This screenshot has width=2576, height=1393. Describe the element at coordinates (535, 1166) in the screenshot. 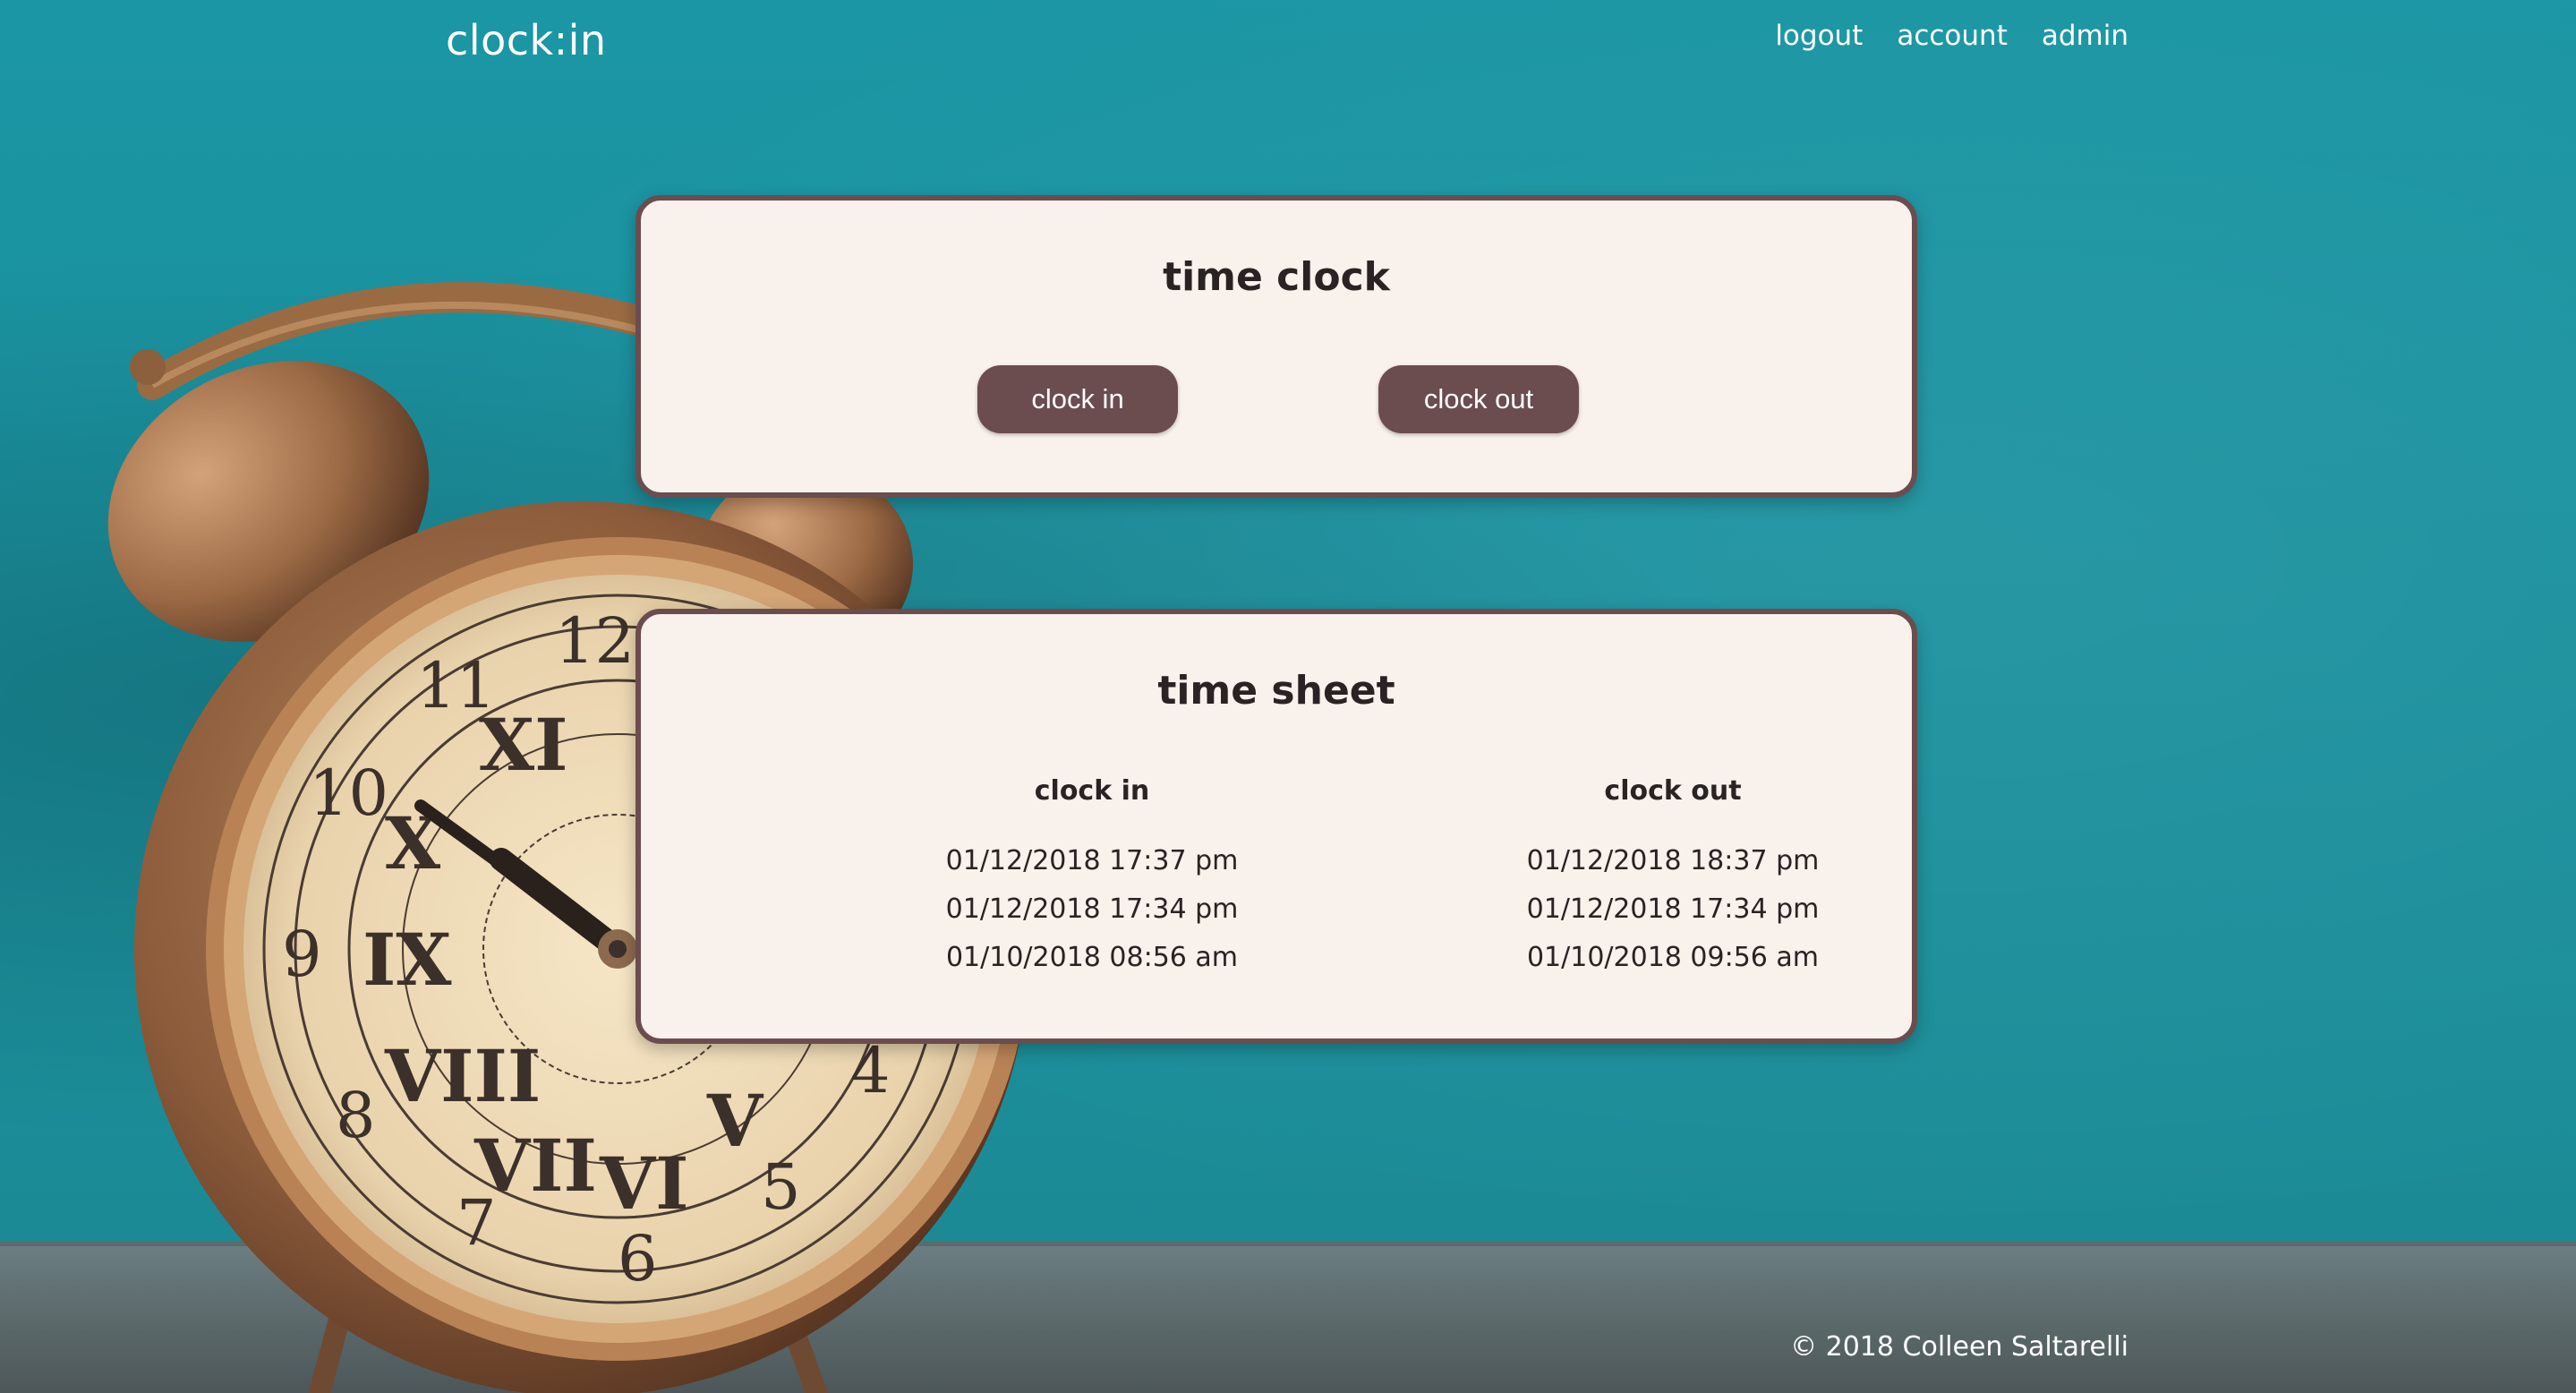

I see `svg-text: VII` at that location.